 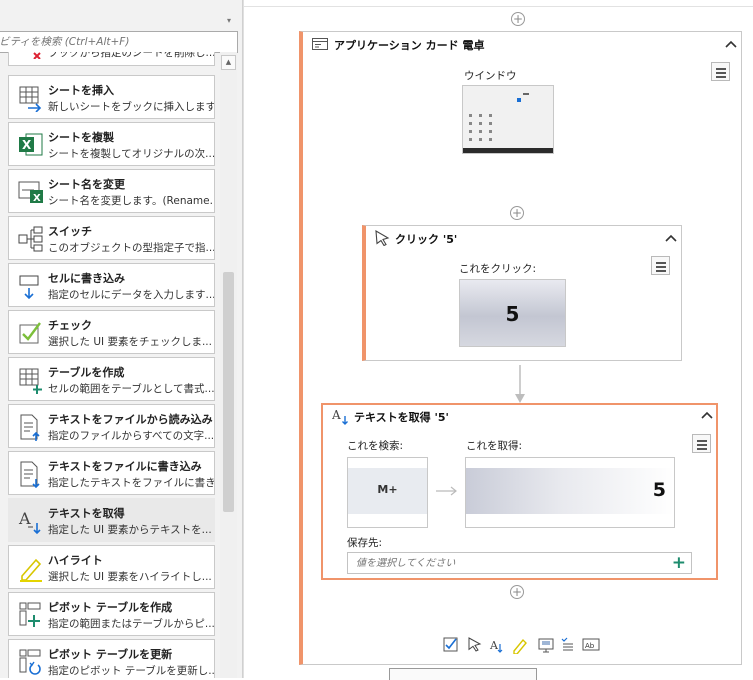 I want to click on get-text-icon: A, so click(x=31, y=521).